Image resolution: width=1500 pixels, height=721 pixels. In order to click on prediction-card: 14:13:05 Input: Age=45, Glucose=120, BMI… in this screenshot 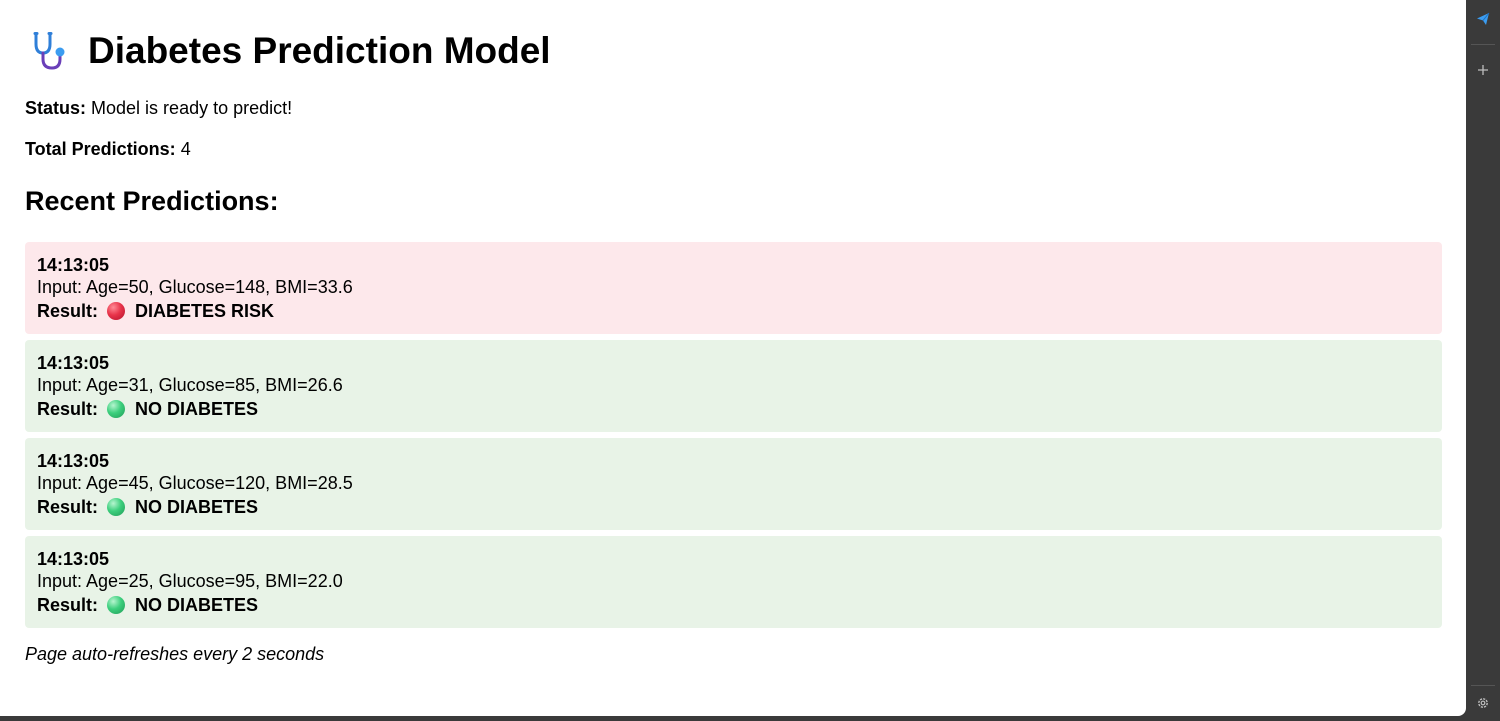, I will do `click(733, 484)`.